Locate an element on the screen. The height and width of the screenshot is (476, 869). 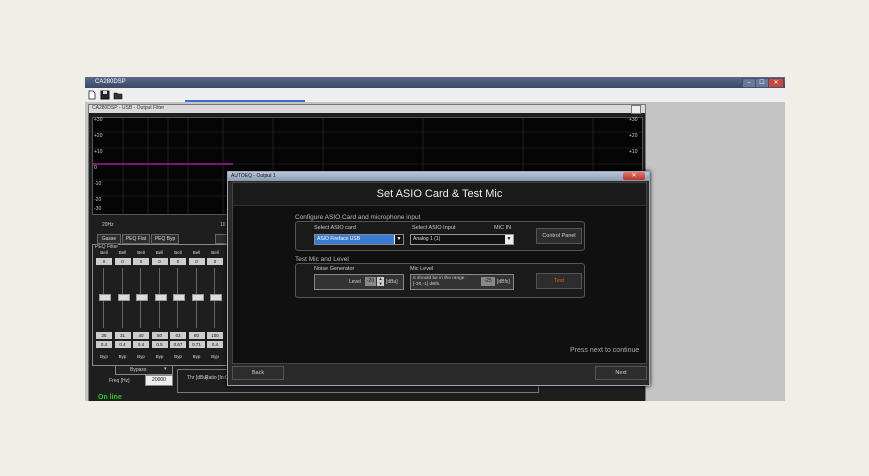
y-tick-left-5: -20 is located at coordinates (98, 200).